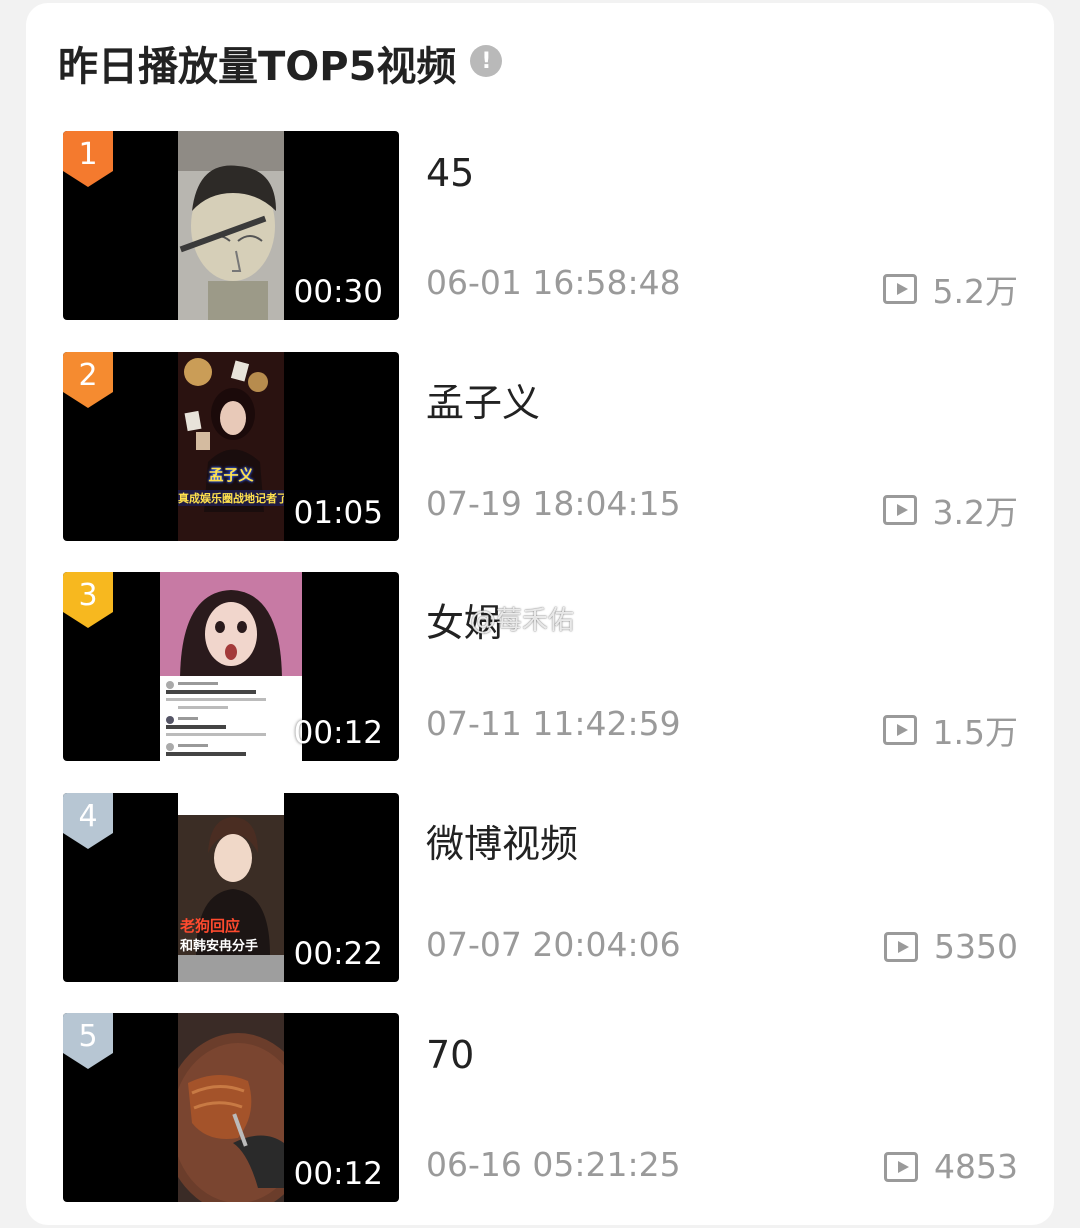 The width and height of the screenshot is (1080, 1228). I want to click on video-row-5: 5 00:12 70 06-16 05:21:25 4853, so click(543, 1108).